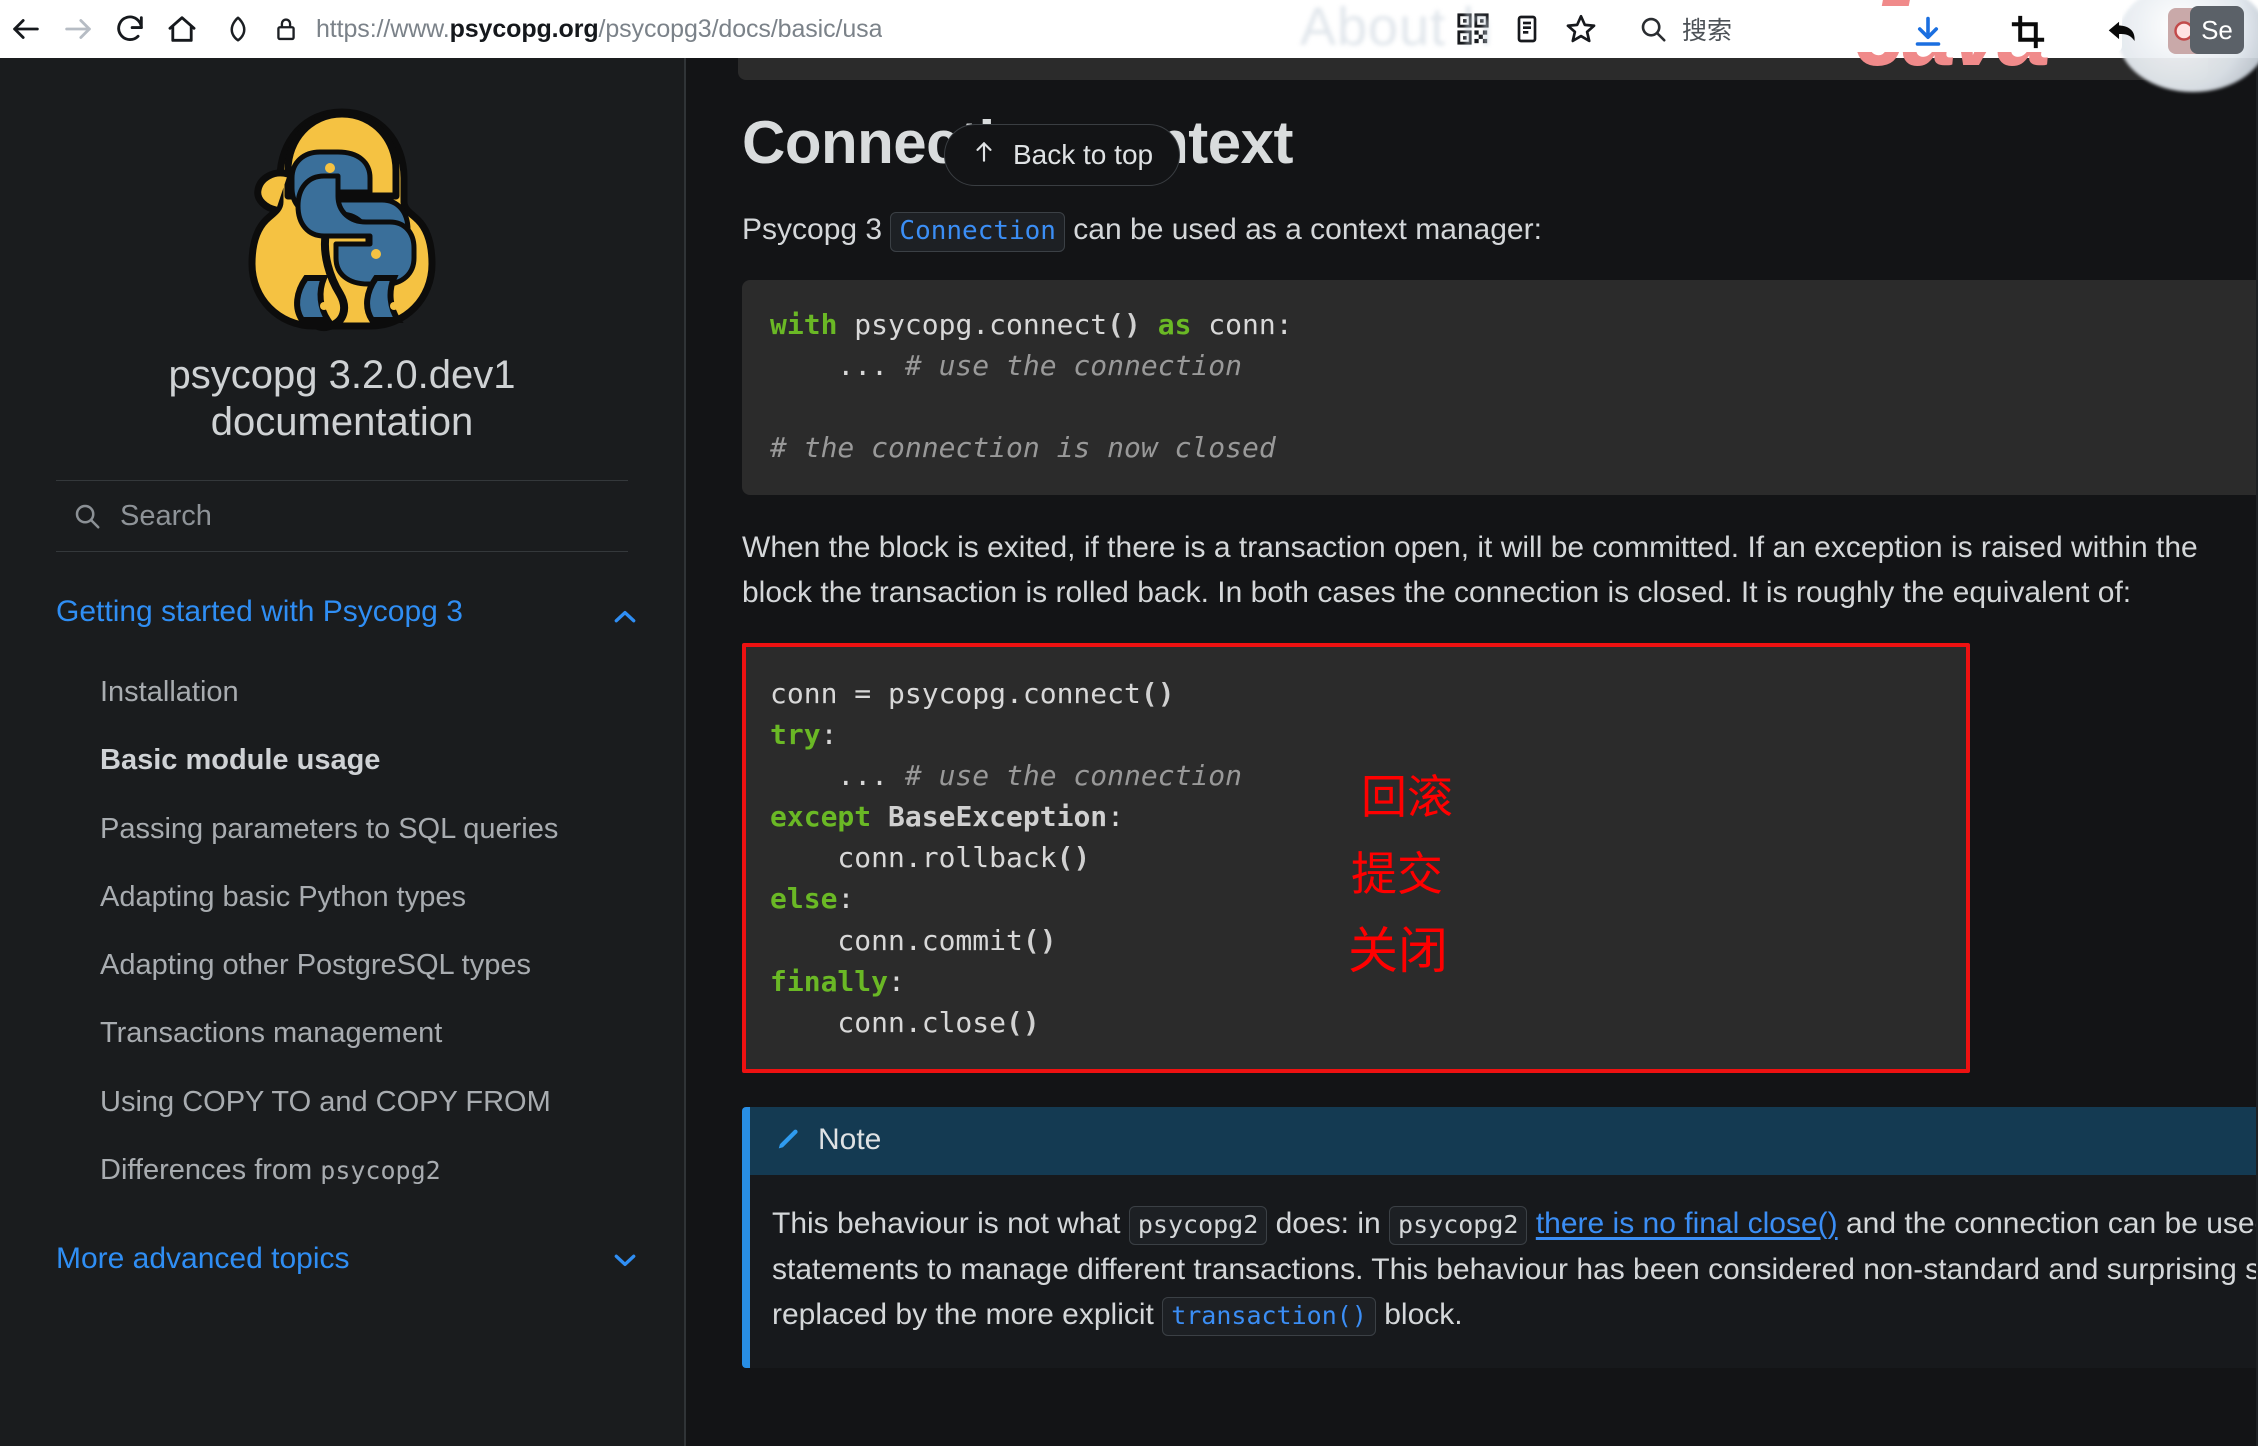 This screenshot has height=1446, width=2258. Describe the element at coordinates (238, 29) in the screenshot. I see `shield-icon` at that location.